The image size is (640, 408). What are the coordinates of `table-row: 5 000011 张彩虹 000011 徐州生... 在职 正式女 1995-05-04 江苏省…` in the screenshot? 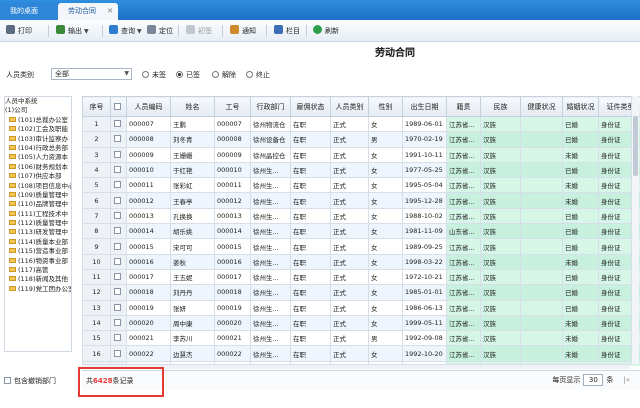 It's located at (361, 185).